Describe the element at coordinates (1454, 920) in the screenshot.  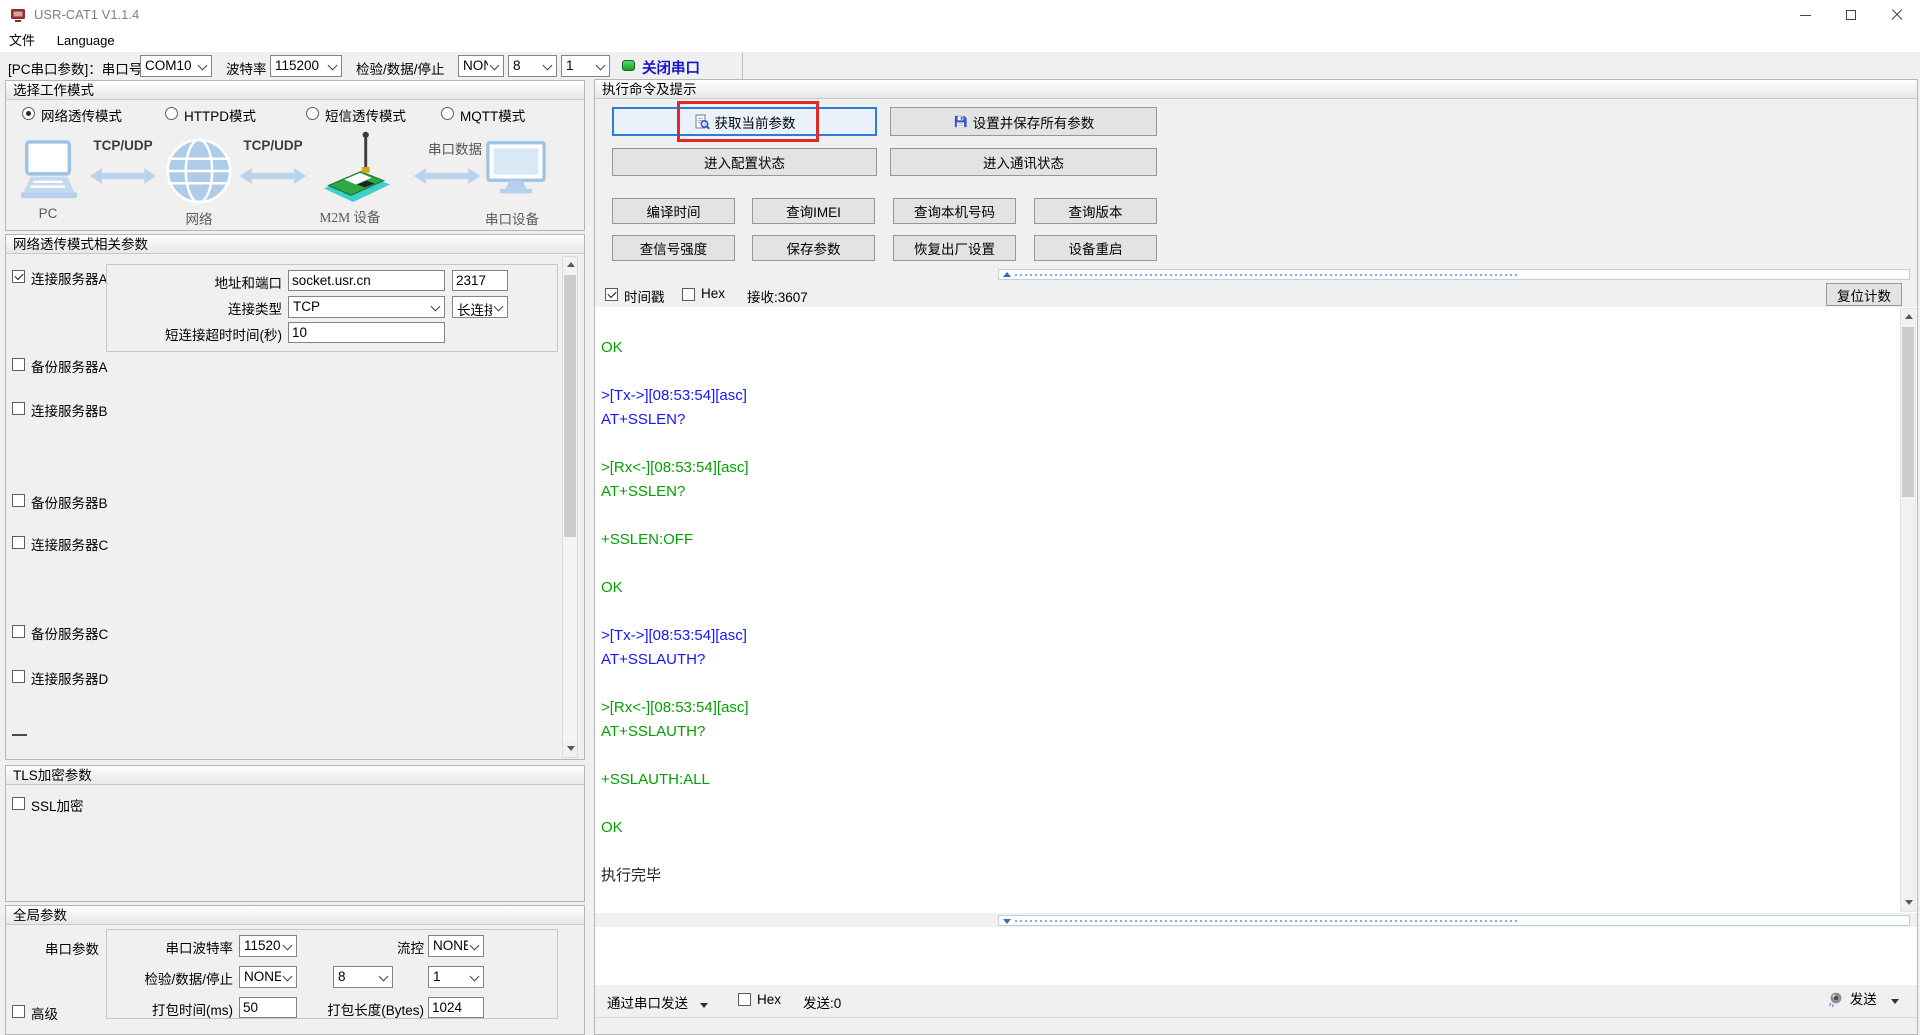
I see `send-top-splitter` at that location.